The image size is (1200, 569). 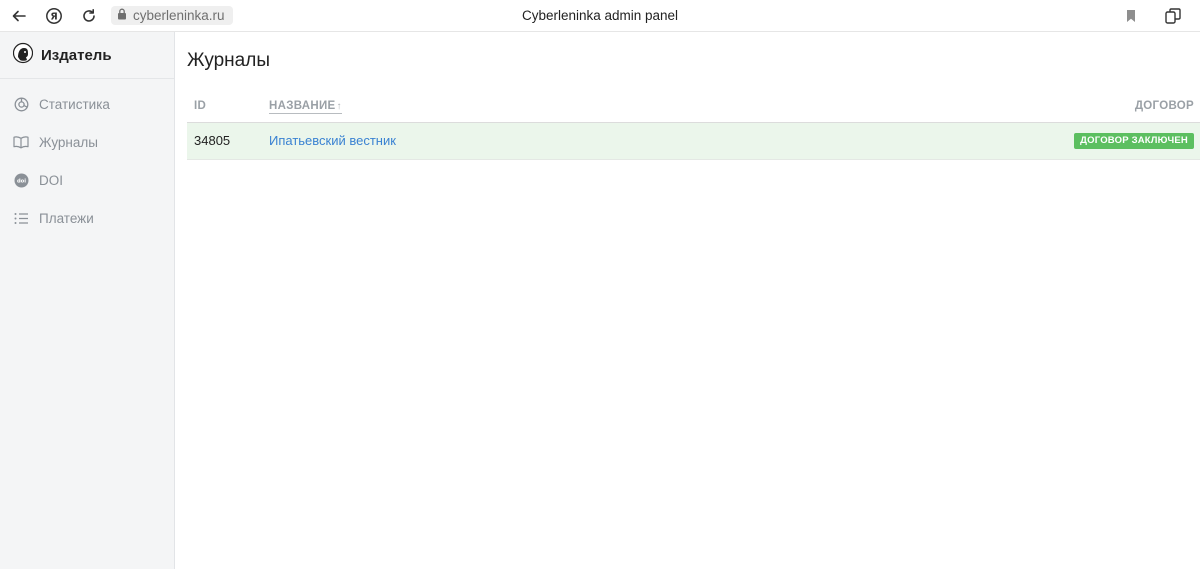 I want to click on book-icon, so click(x=21, y=142).